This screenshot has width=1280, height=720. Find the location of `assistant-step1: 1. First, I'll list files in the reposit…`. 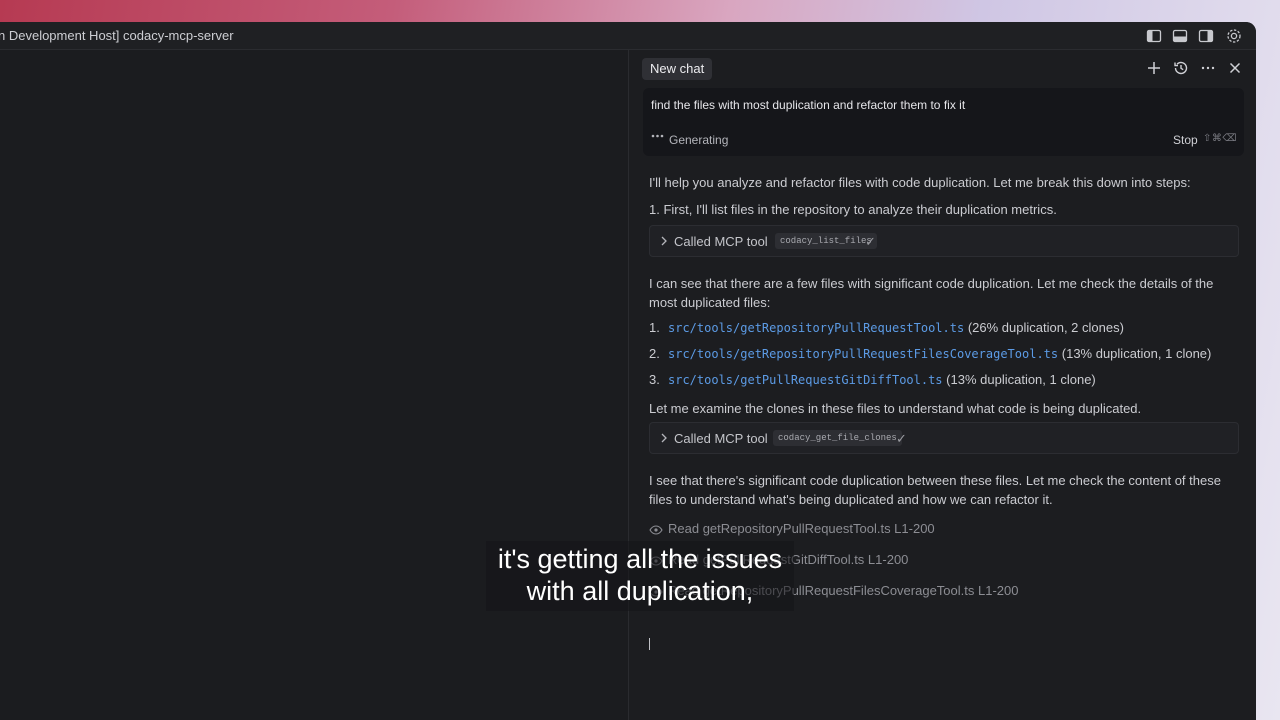

assistant-step1: 1. First, I'll list files in the reposit… is located at coordinates (853, 209).